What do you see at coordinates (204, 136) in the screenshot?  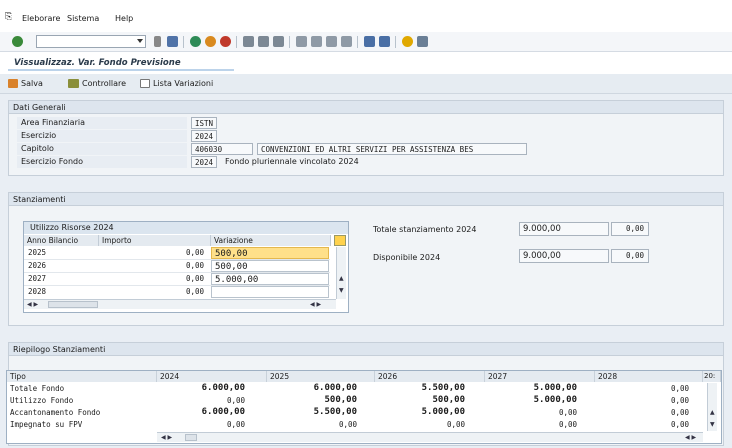 I see `esercizio-field: 2024` at bounding box center [204, 136].